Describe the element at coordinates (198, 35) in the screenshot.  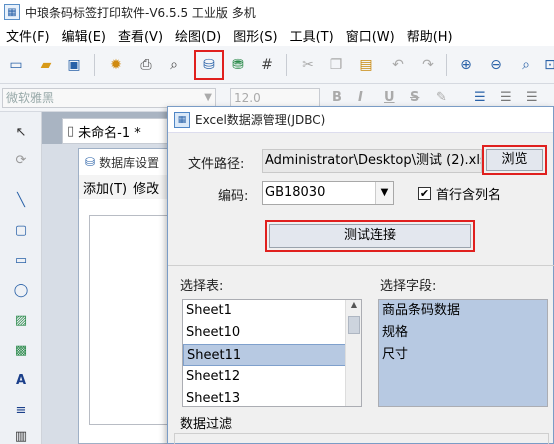
I see `menu-draw: 绘图(D)` at that location.